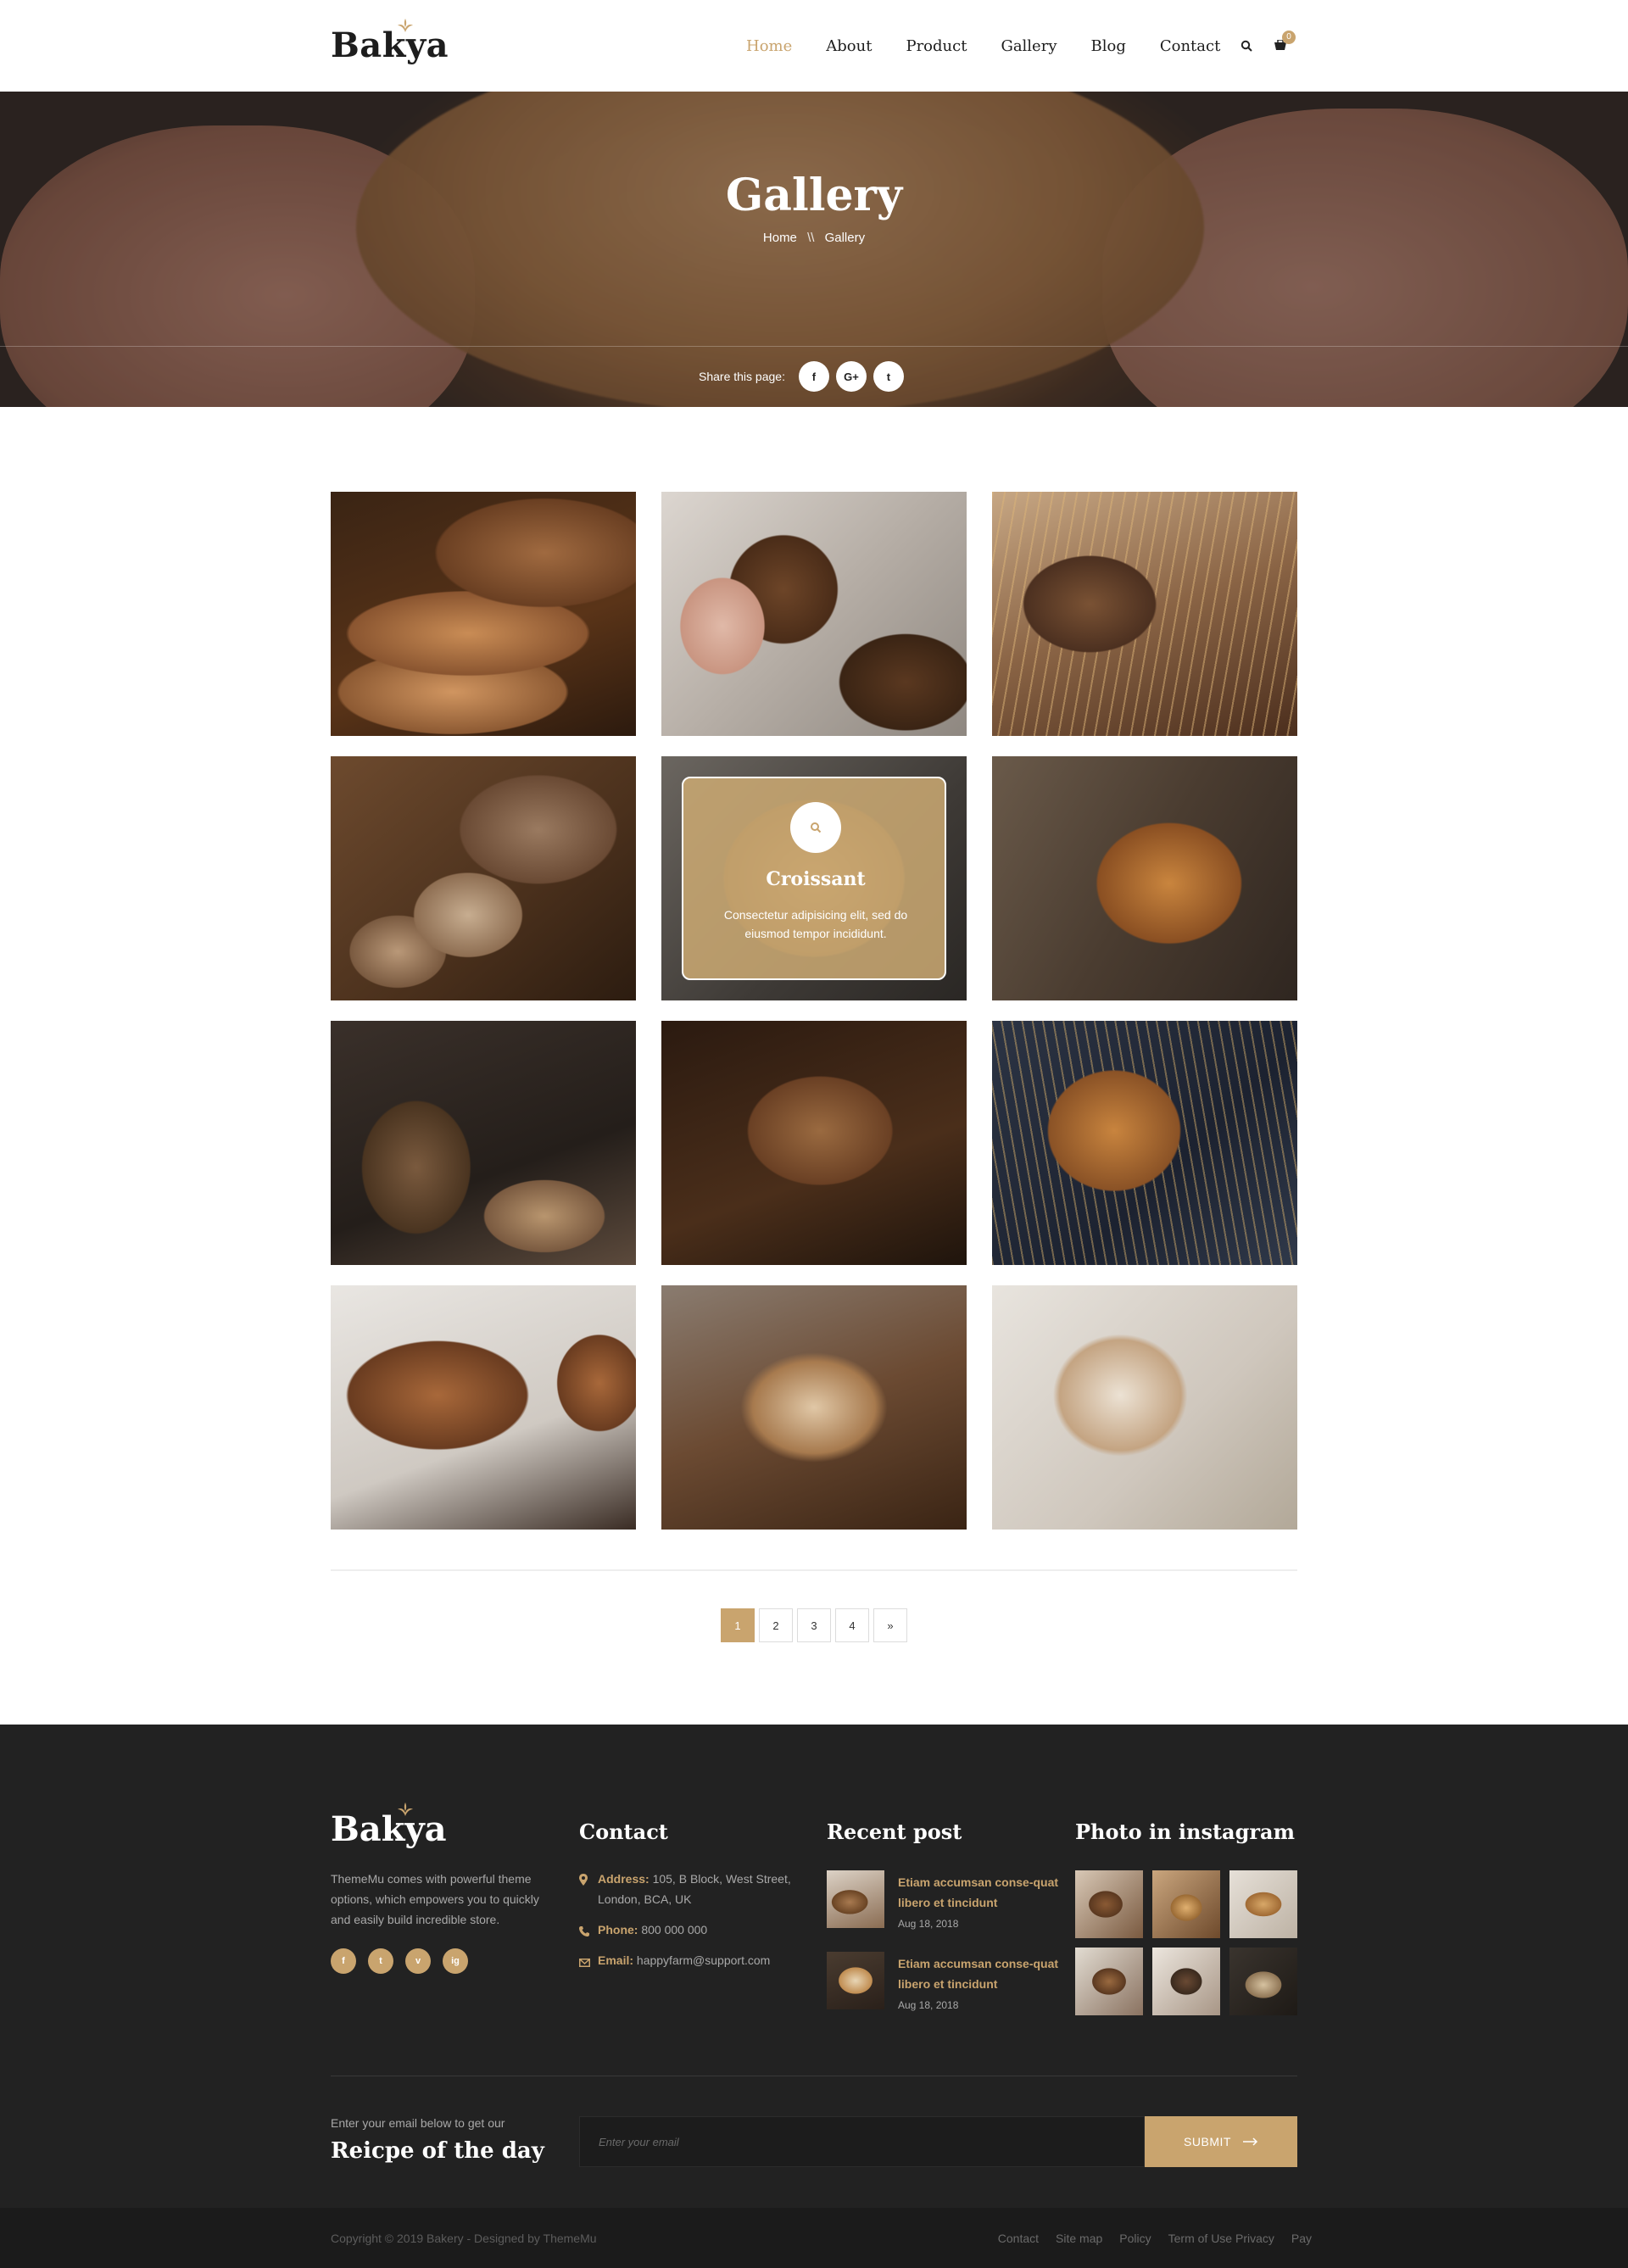  Describe the element at coordinates (780, 238) in the screenshot. I see `breadcrumb-home: Home` at that location.